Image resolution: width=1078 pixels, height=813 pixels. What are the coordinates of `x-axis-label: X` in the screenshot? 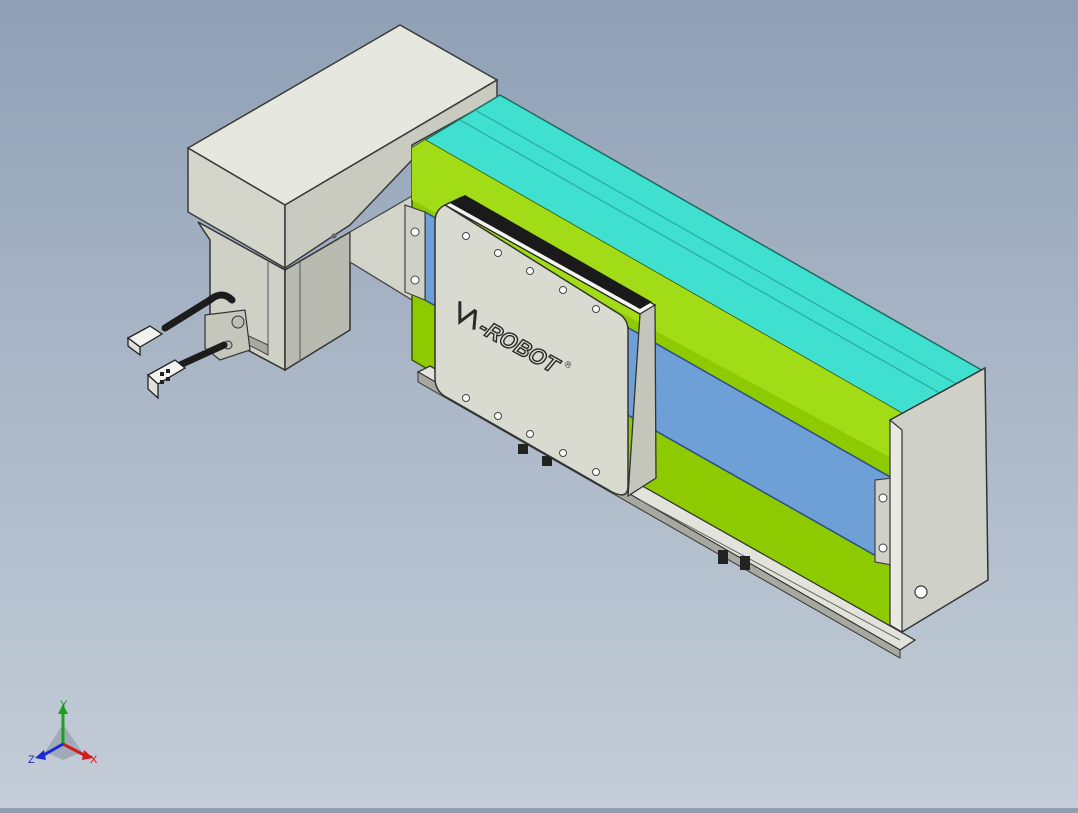 It's located at (94, 760).